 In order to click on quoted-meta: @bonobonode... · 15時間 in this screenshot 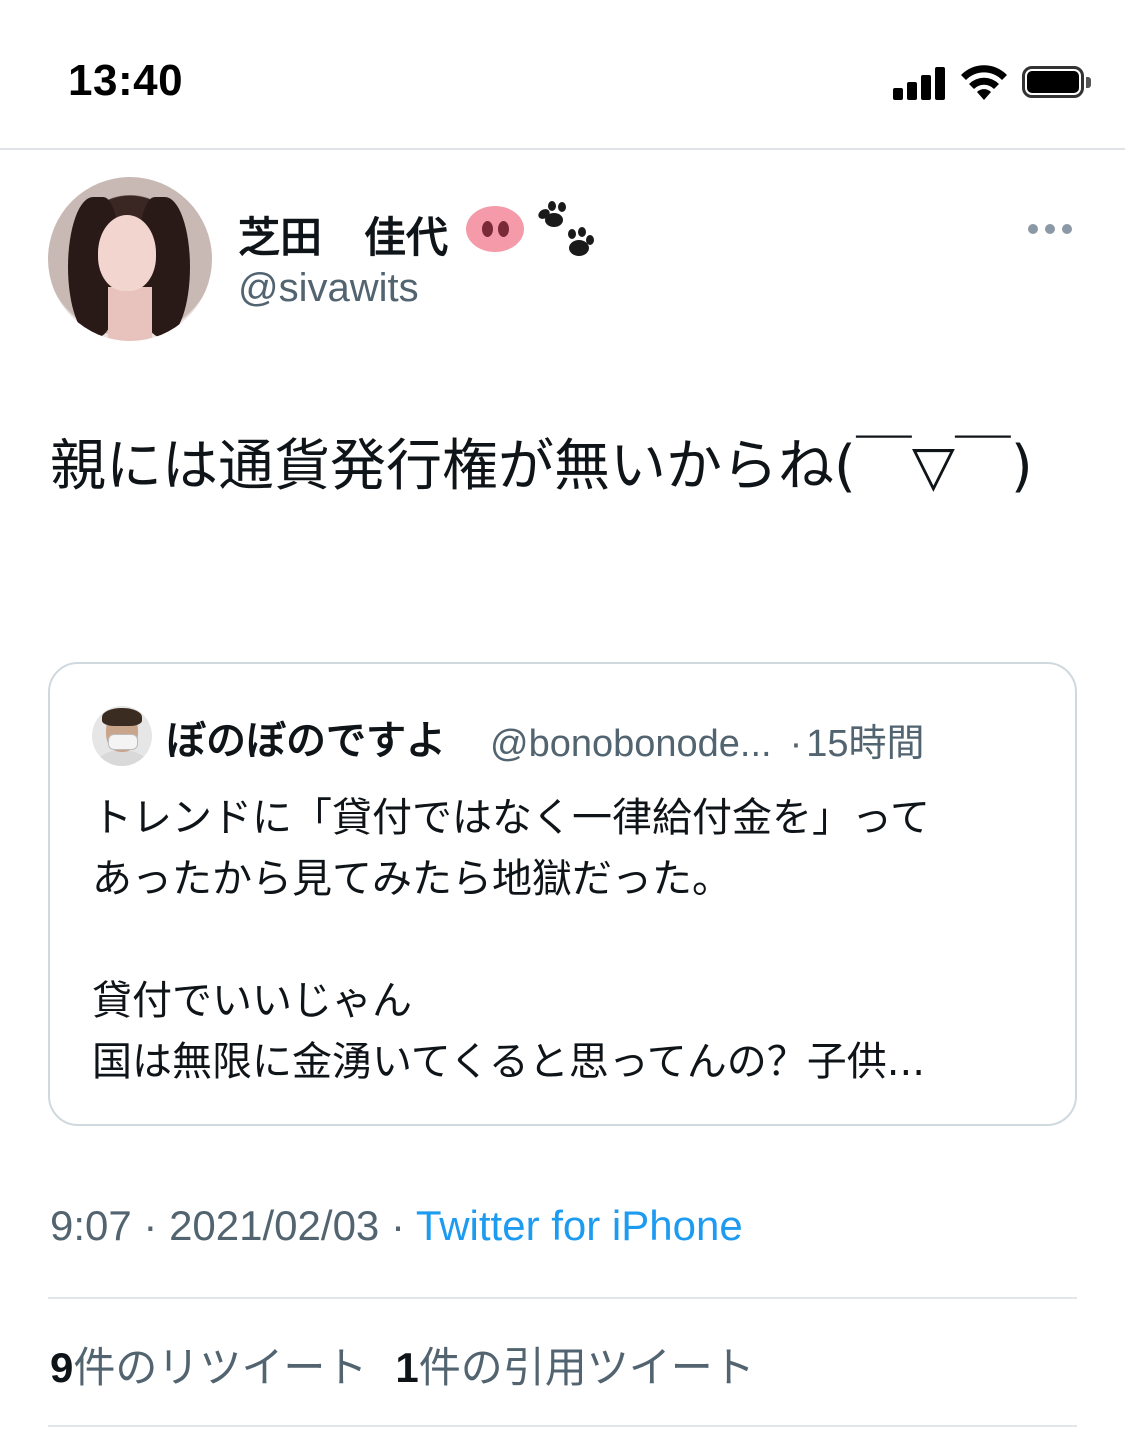, I will do `click(707, 739)`.